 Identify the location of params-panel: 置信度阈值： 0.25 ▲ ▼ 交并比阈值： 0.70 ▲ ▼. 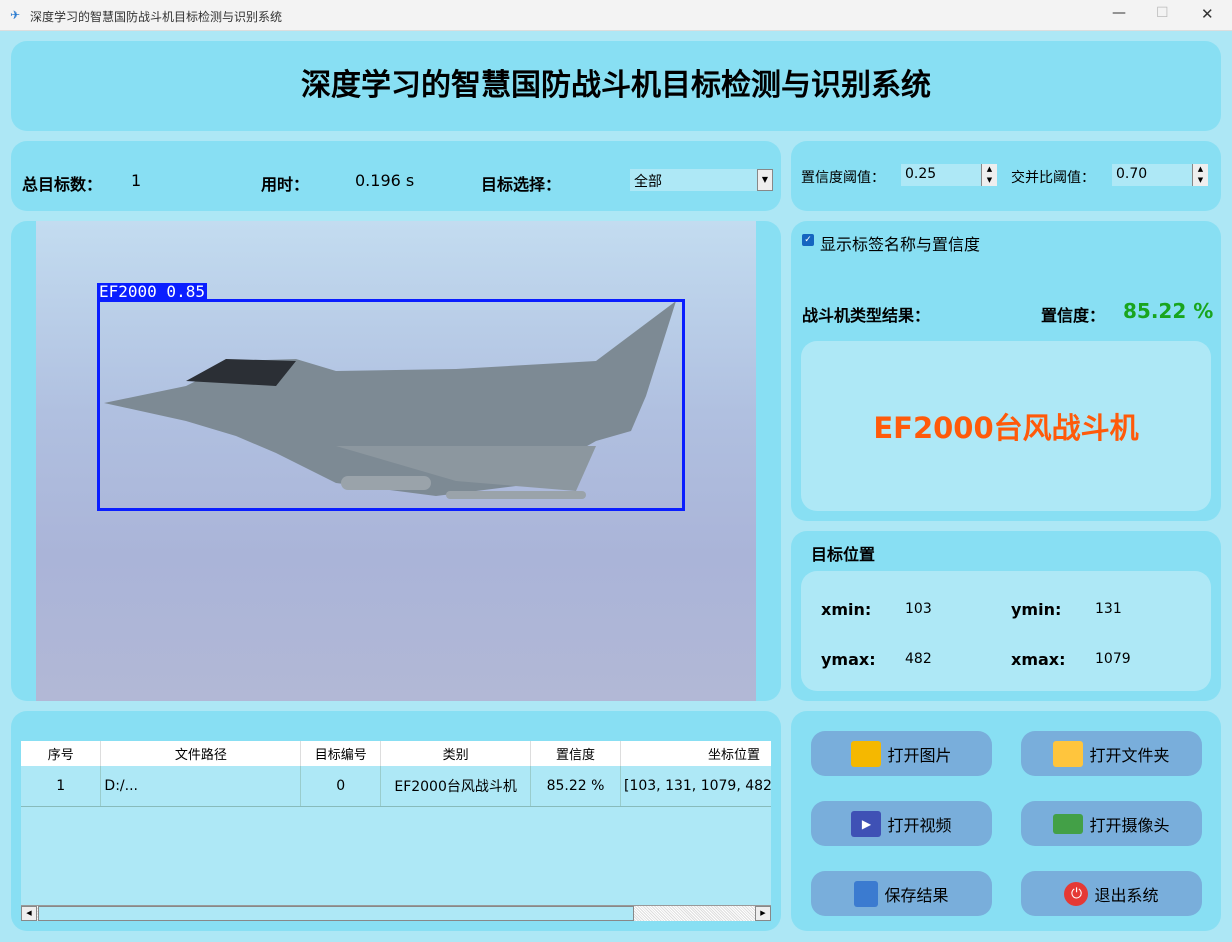
(1006, 176).